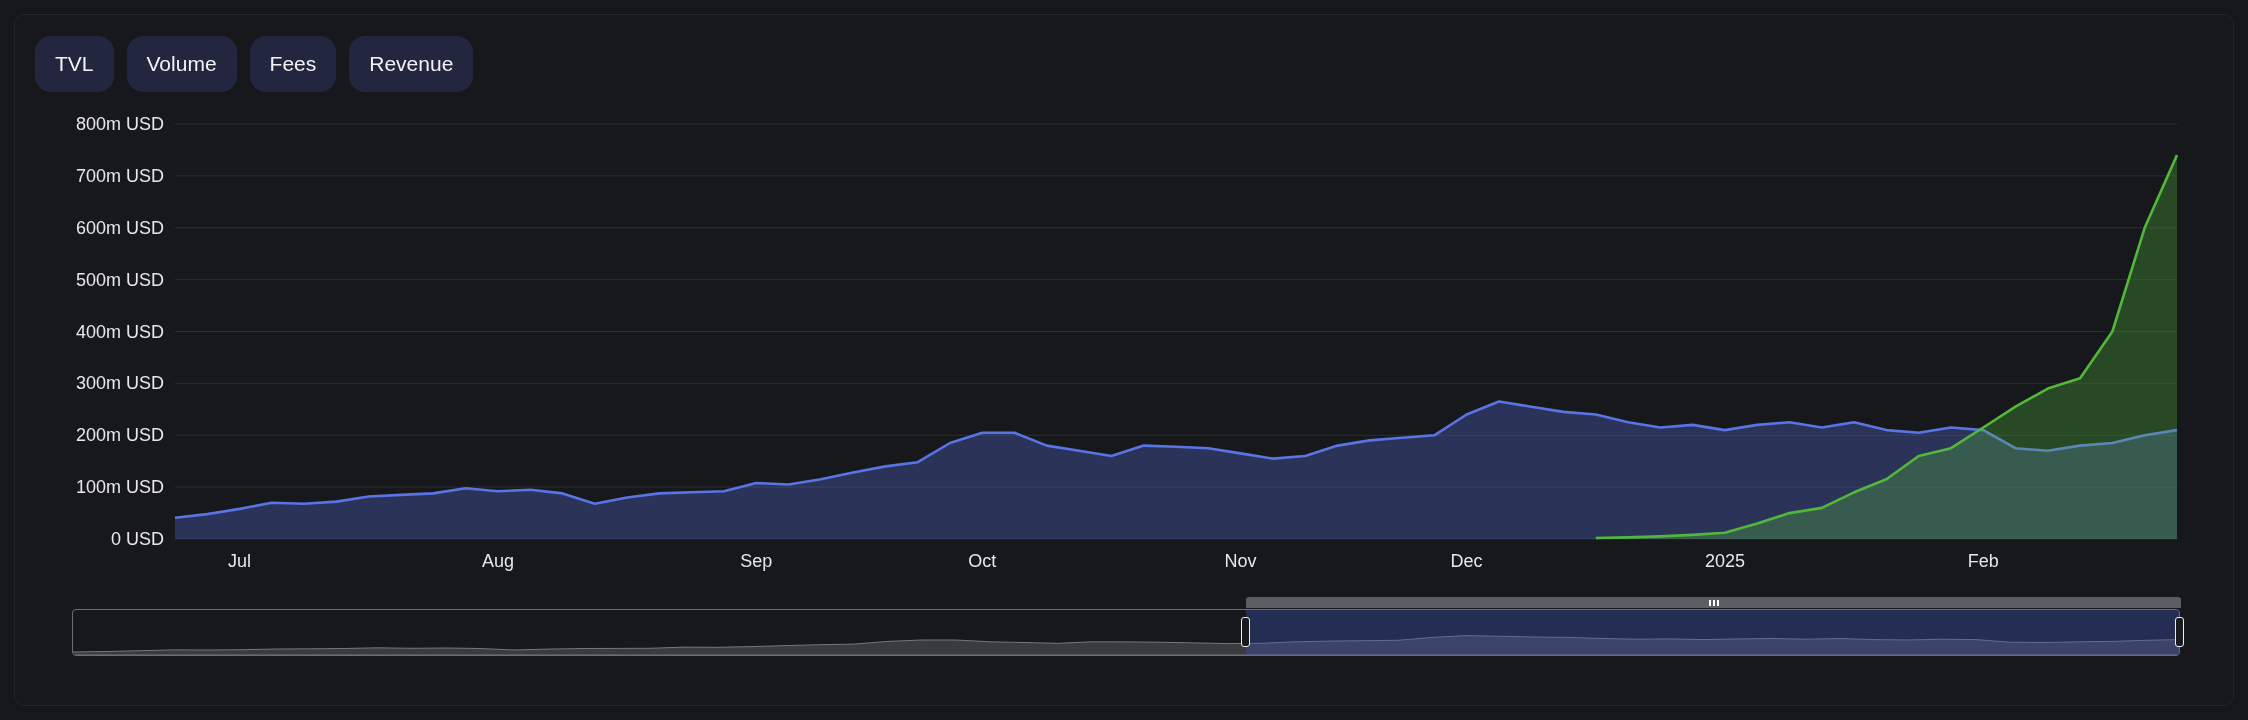  What do you see at coordinates (137, 539) in the screenshot?
I see `y-axis-label: 0 USD` at bounding box center [137, 539].